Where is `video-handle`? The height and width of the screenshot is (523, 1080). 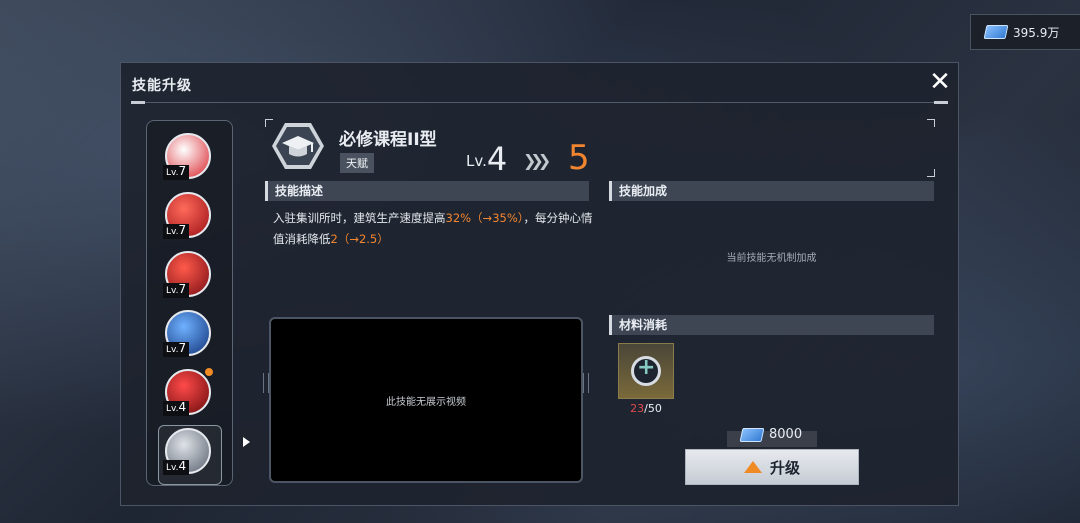 video-handle is located at coordinates (586, 383).